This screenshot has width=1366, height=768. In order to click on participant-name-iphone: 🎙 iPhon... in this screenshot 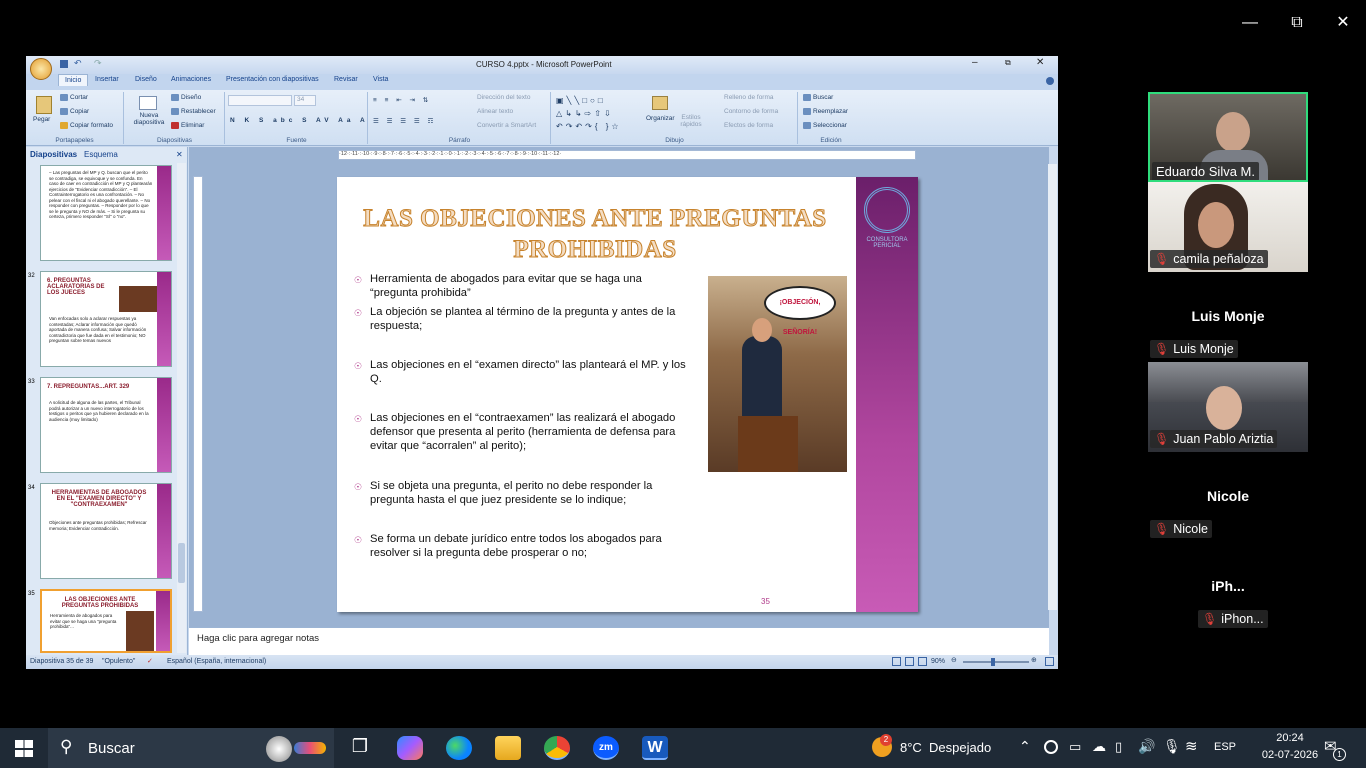, I will do `click(1233, 619)`.